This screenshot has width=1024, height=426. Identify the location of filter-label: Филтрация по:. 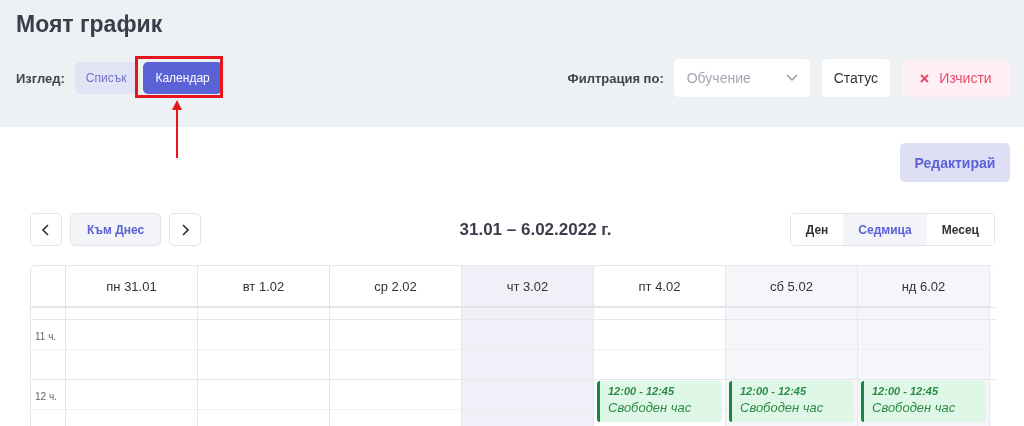
(615, 78).